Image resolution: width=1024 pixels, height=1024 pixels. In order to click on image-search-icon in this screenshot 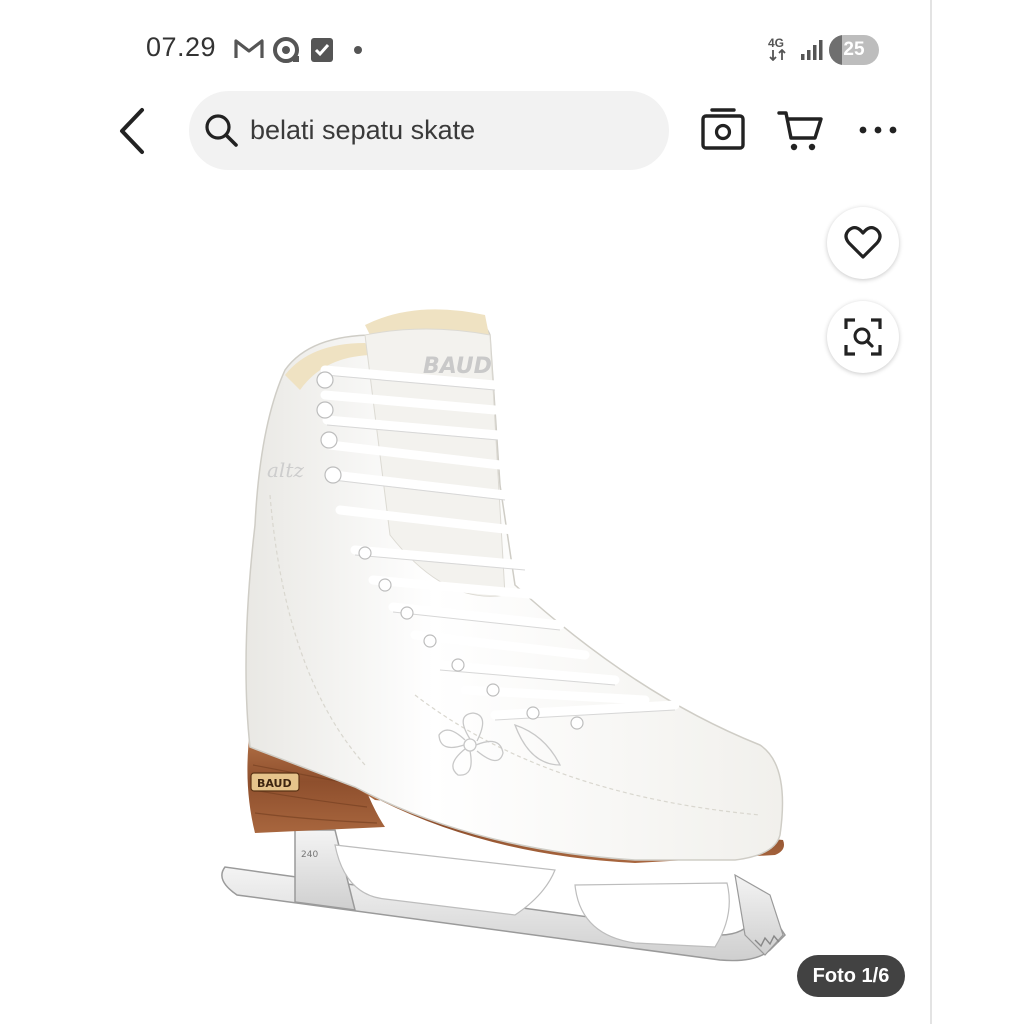, I will do `click(863, 337)`.